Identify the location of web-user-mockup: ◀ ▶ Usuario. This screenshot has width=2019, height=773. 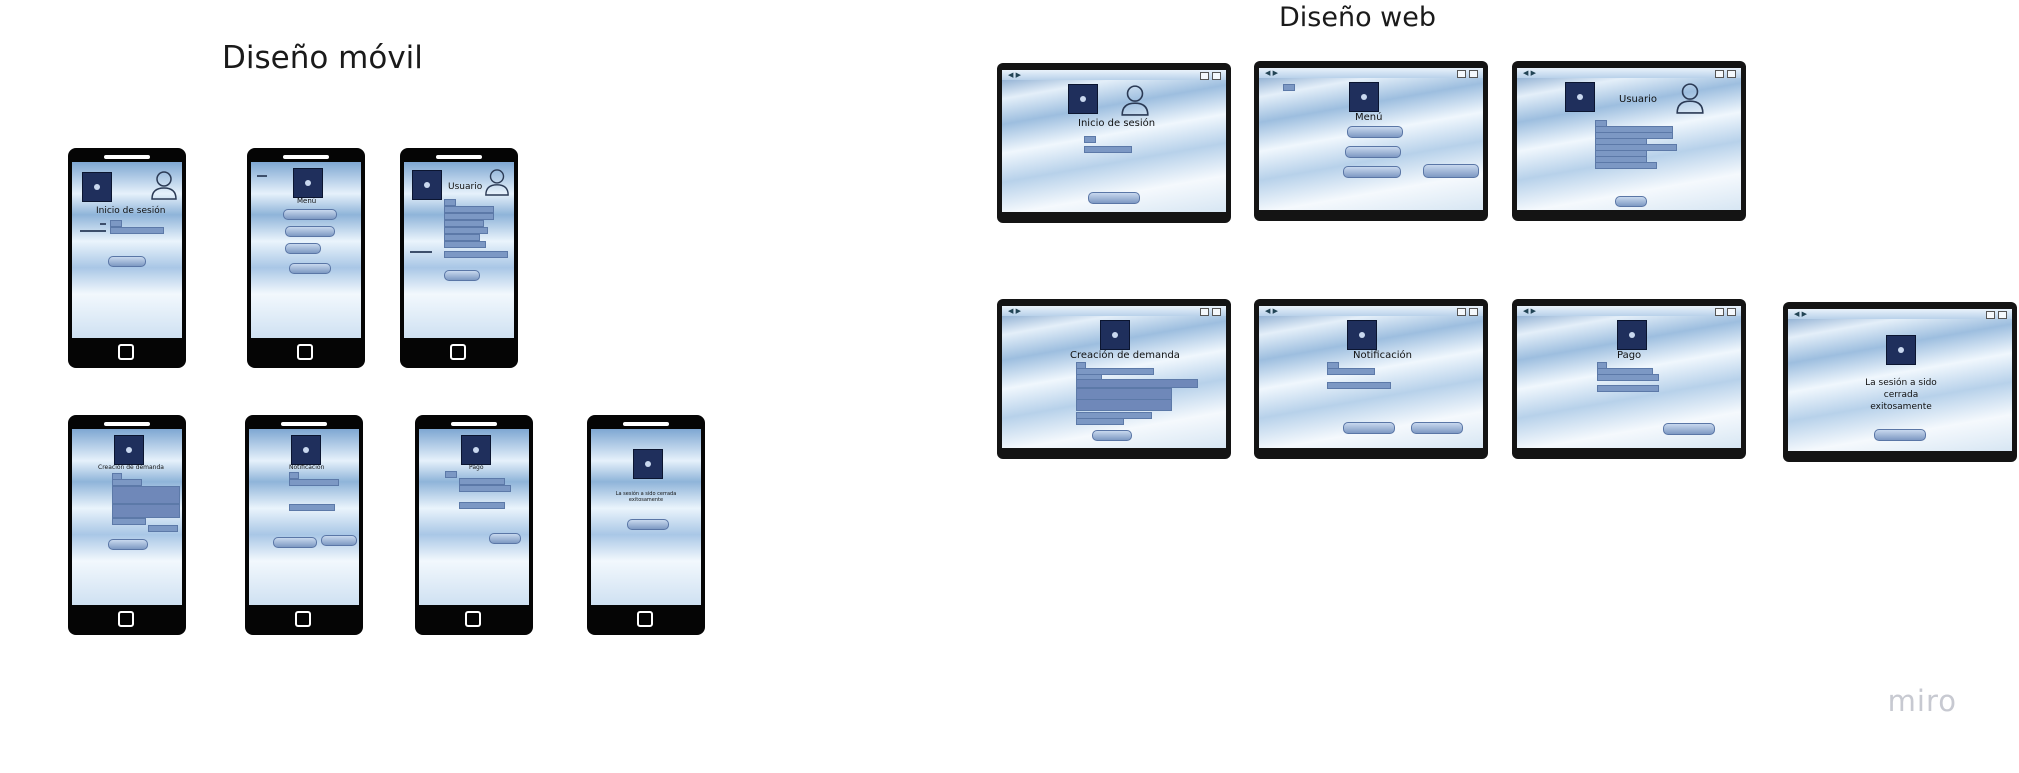
(1629, 141).